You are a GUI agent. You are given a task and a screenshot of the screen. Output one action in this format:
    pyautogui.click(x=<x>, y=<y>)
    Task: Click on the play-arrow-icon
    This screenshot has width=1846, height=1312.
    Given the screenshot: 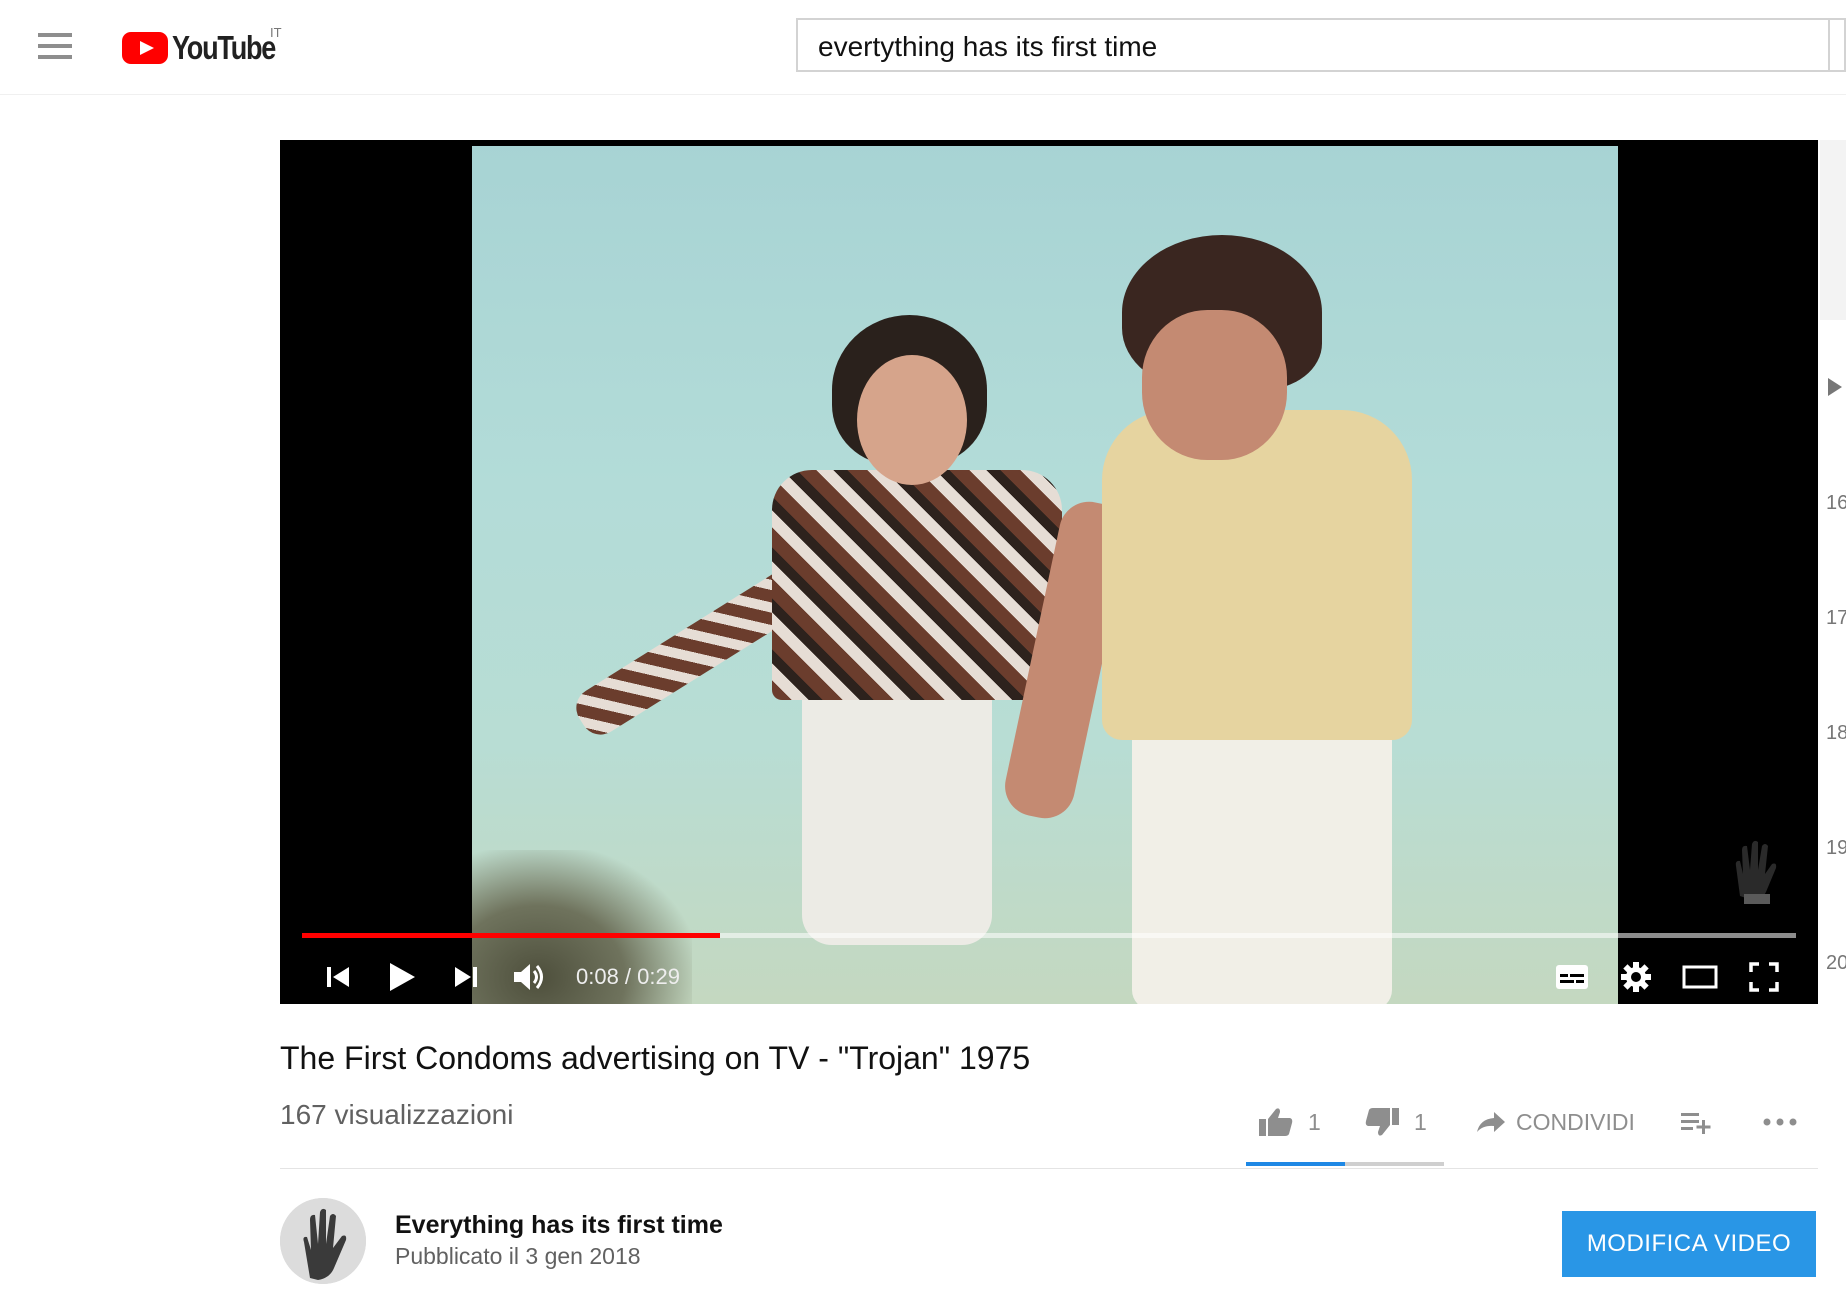 What is the action you would take?
    pyautogui.click(x=1835, y=387)
    